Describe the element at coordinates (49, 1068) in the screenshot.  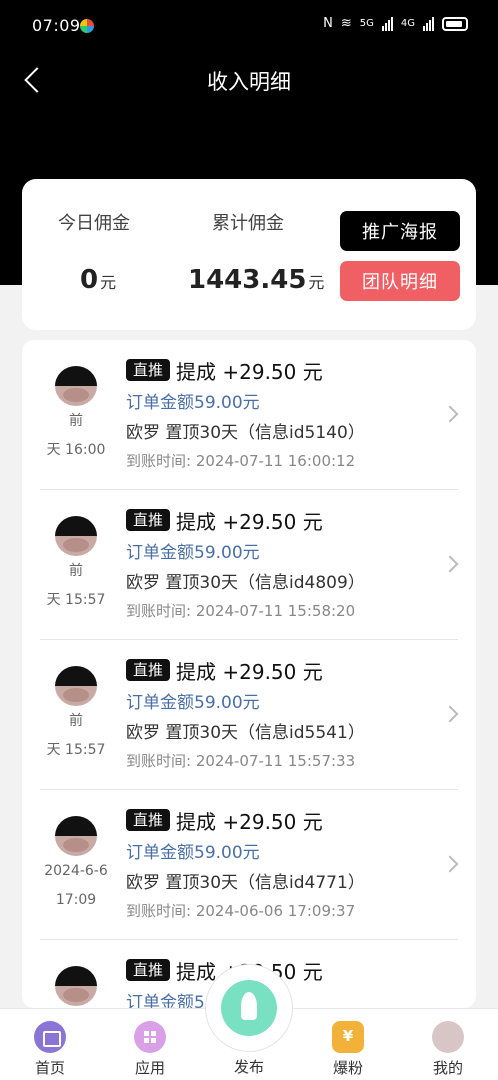
I see `tab-home-label: 首页` at that location.